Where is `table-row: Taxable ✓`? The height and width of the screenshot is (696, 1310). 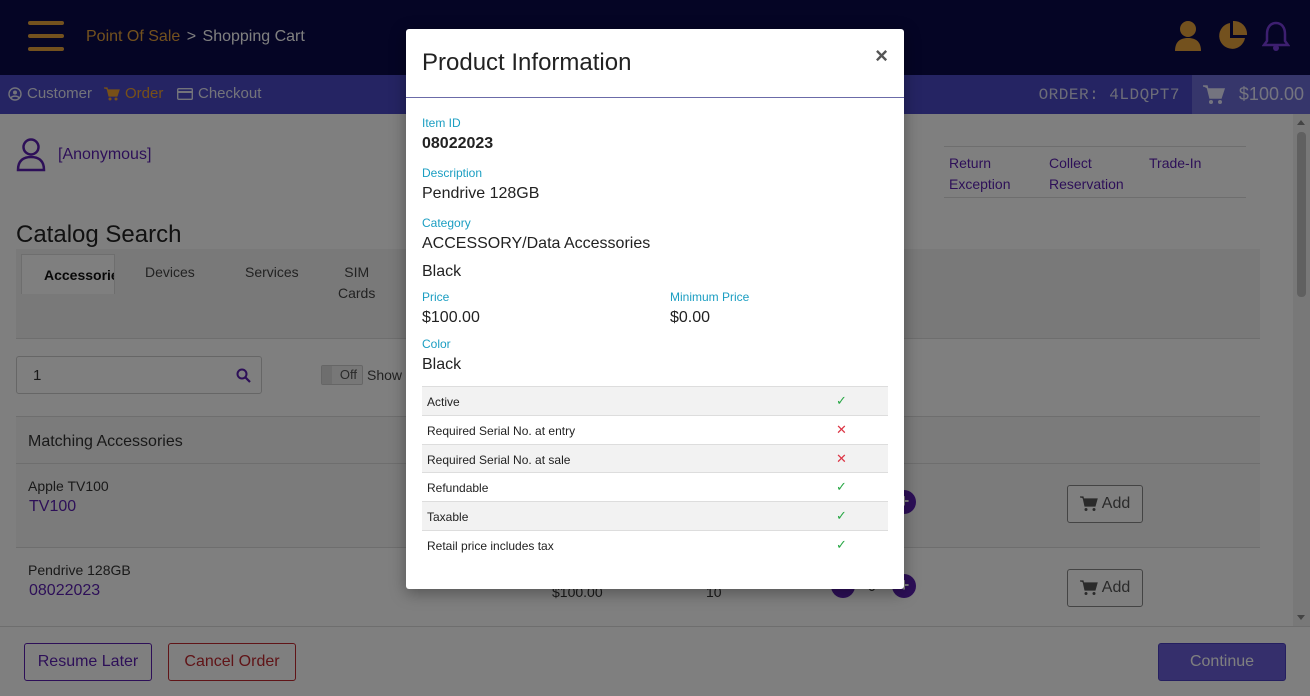 table-row: Taxable ✓ is located at coordinates (655, 515).